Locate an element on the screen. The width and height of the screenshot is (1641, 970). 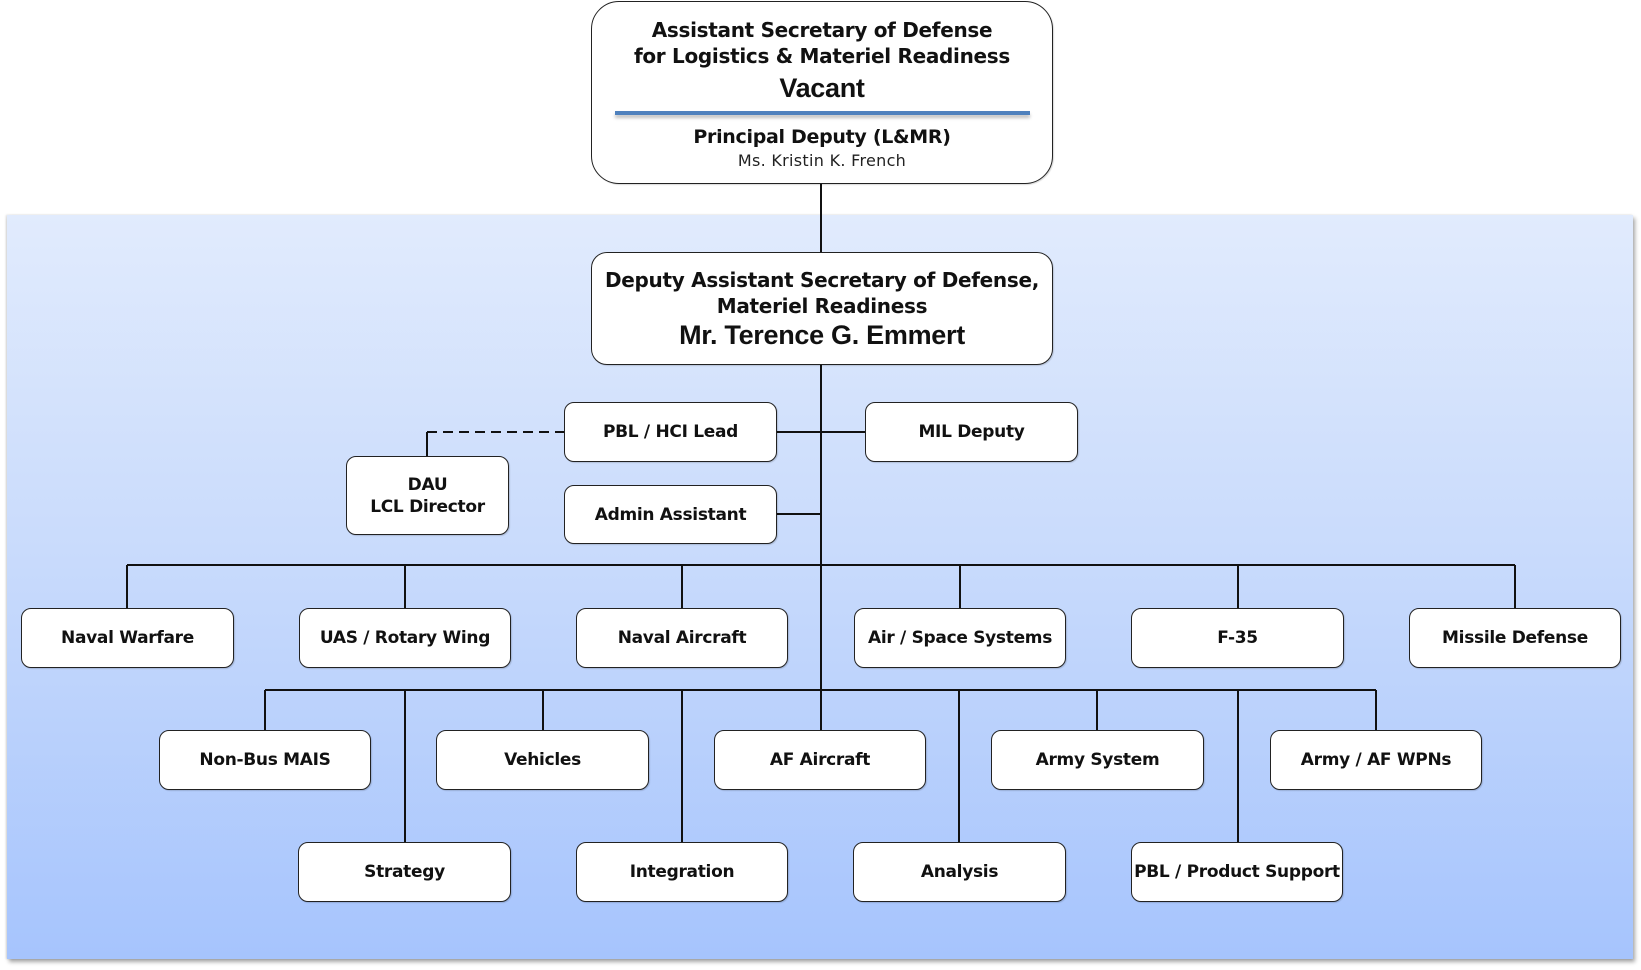
pbl-hci-lead-box: PBL / HCI Lead is located at coordinates (670, 432).